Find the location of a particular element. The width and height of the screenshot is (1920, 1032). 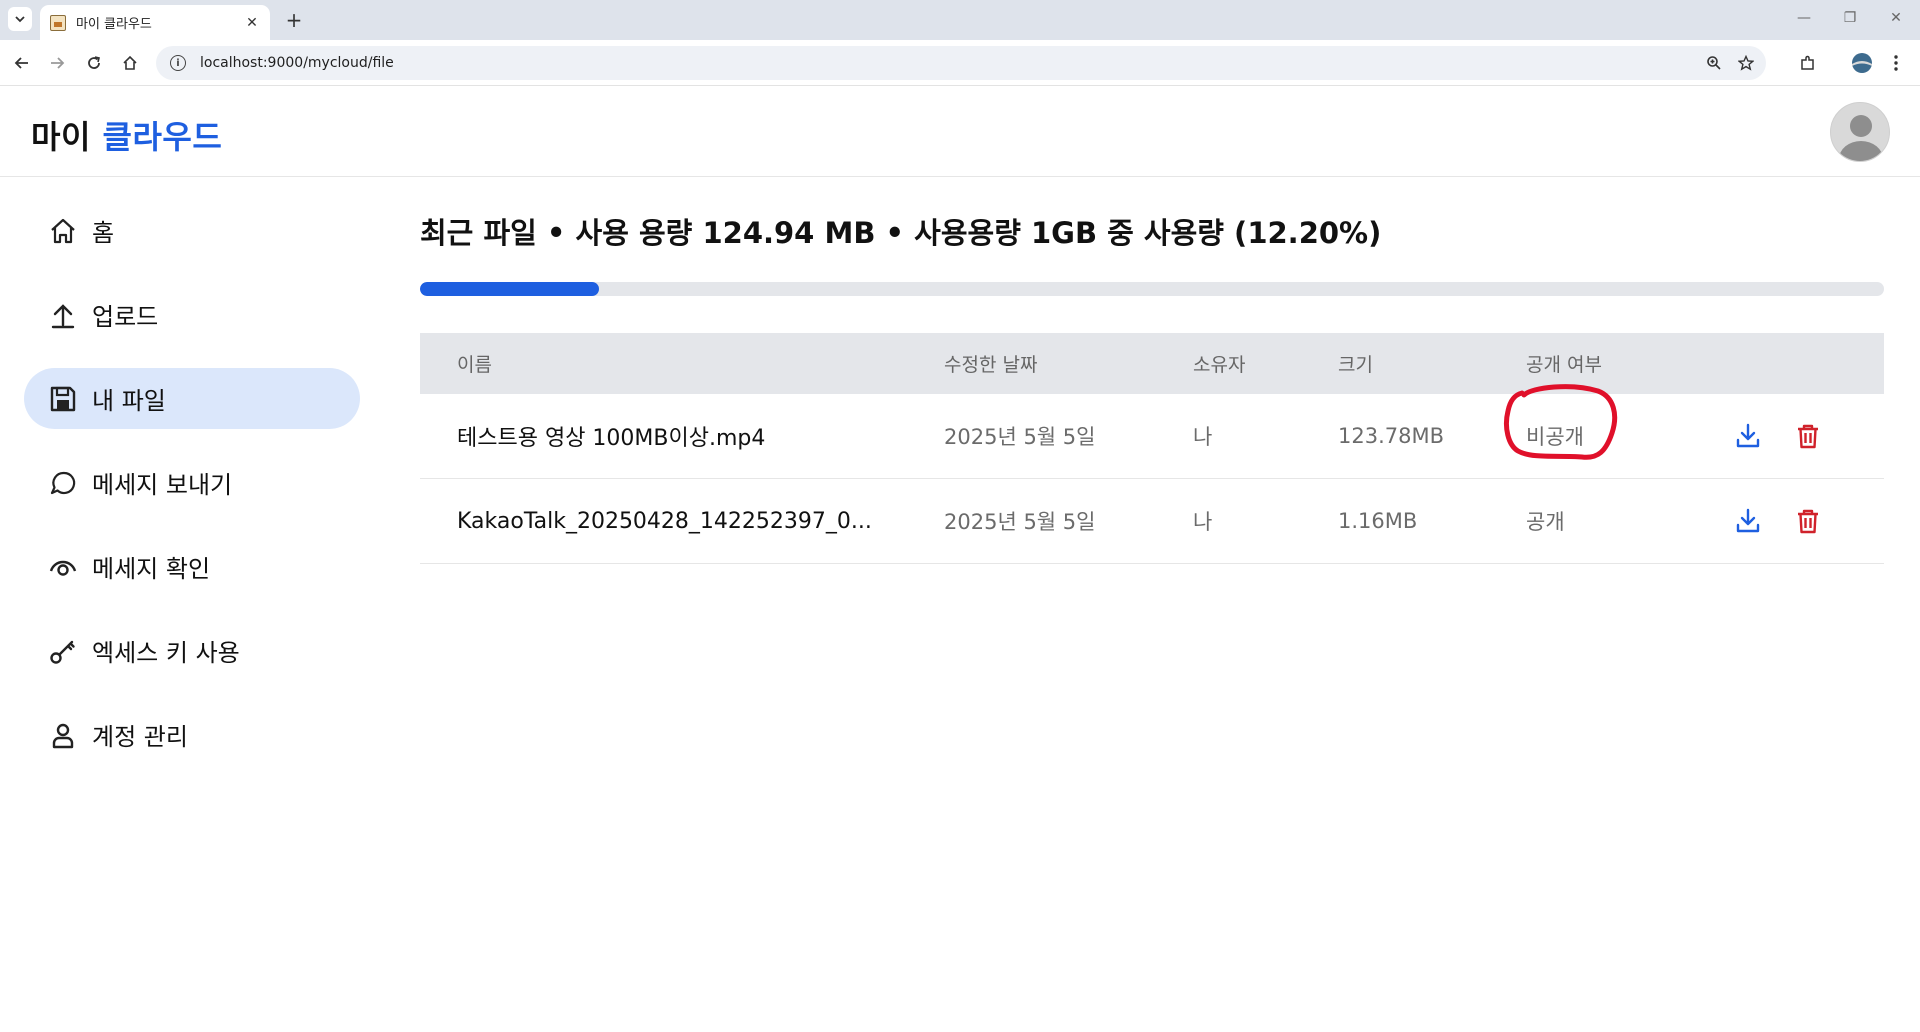

upload-icon is located at coordinates (63, 315).